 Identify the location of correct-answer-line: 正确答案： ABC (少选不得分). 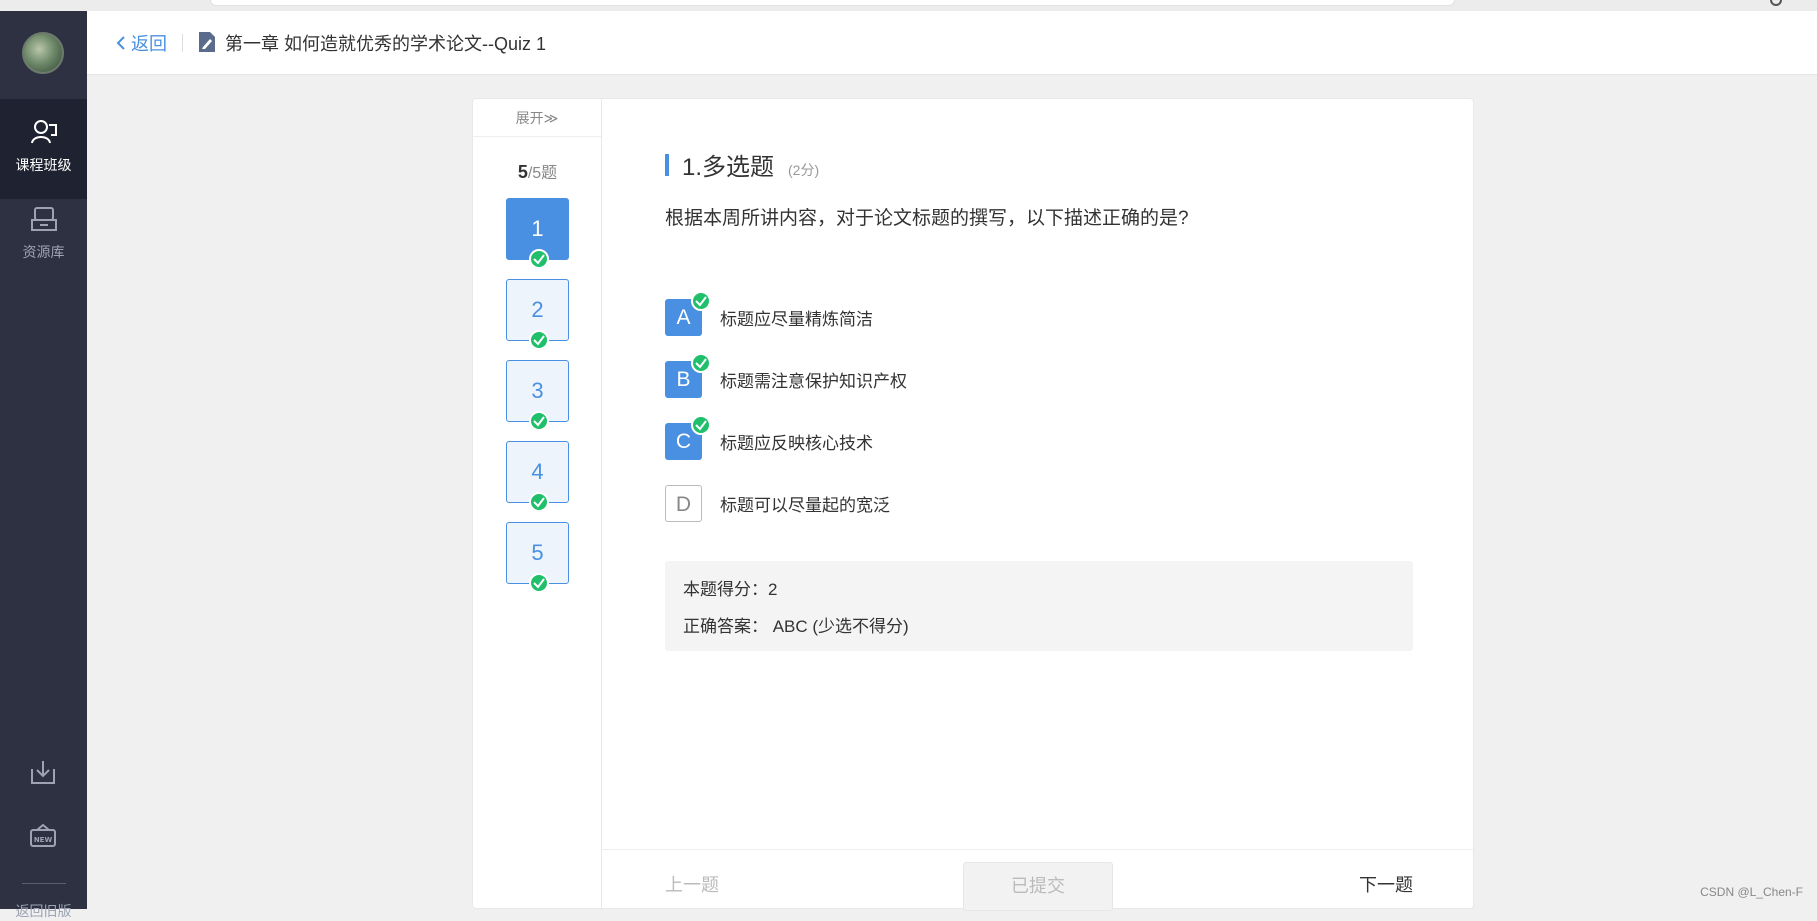
(796, 626).